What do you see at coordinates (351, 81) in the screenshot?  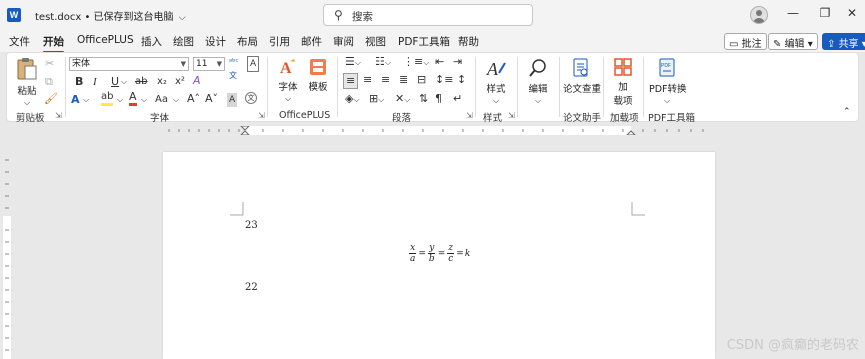 I see `align-left-icon: ≡` at bounding box center [351, 81].